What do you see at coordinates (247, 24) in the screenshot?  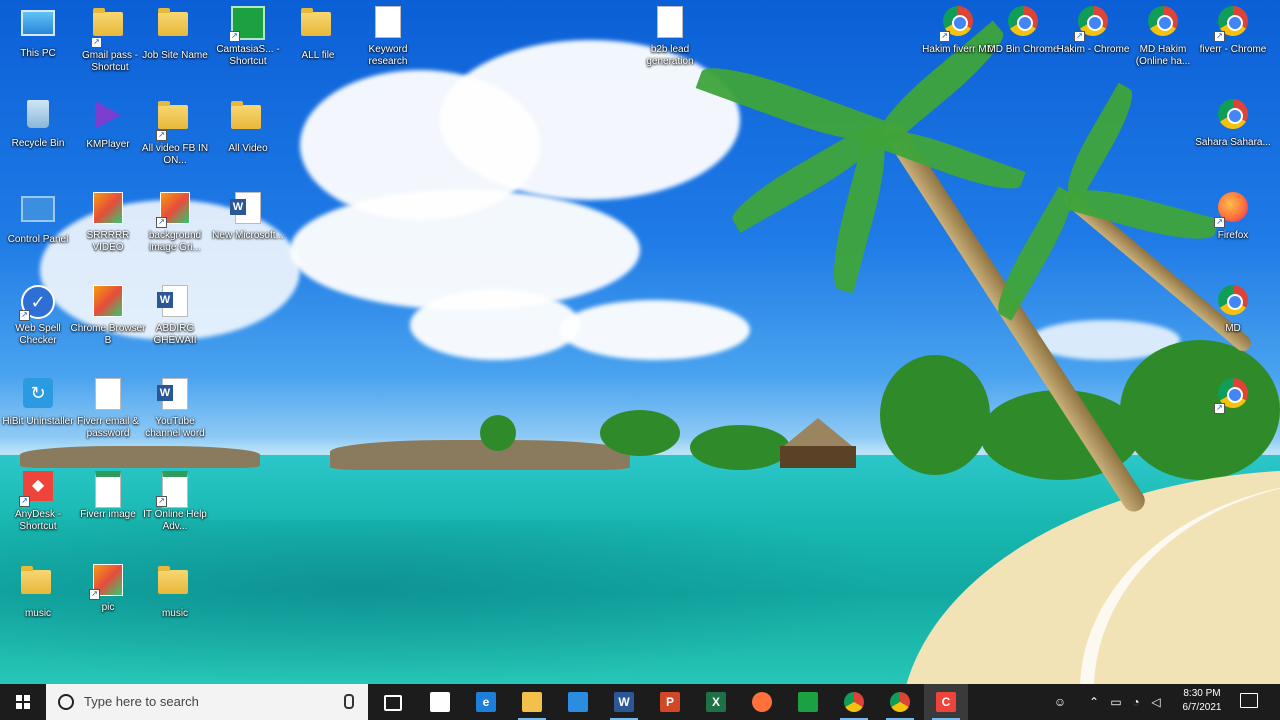 I see `camtasia-icon: ↗` at bounding box center [247, 24].